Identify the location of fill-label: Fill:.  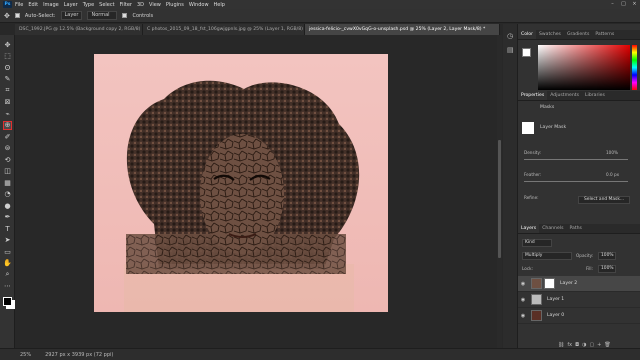
(590, 268).